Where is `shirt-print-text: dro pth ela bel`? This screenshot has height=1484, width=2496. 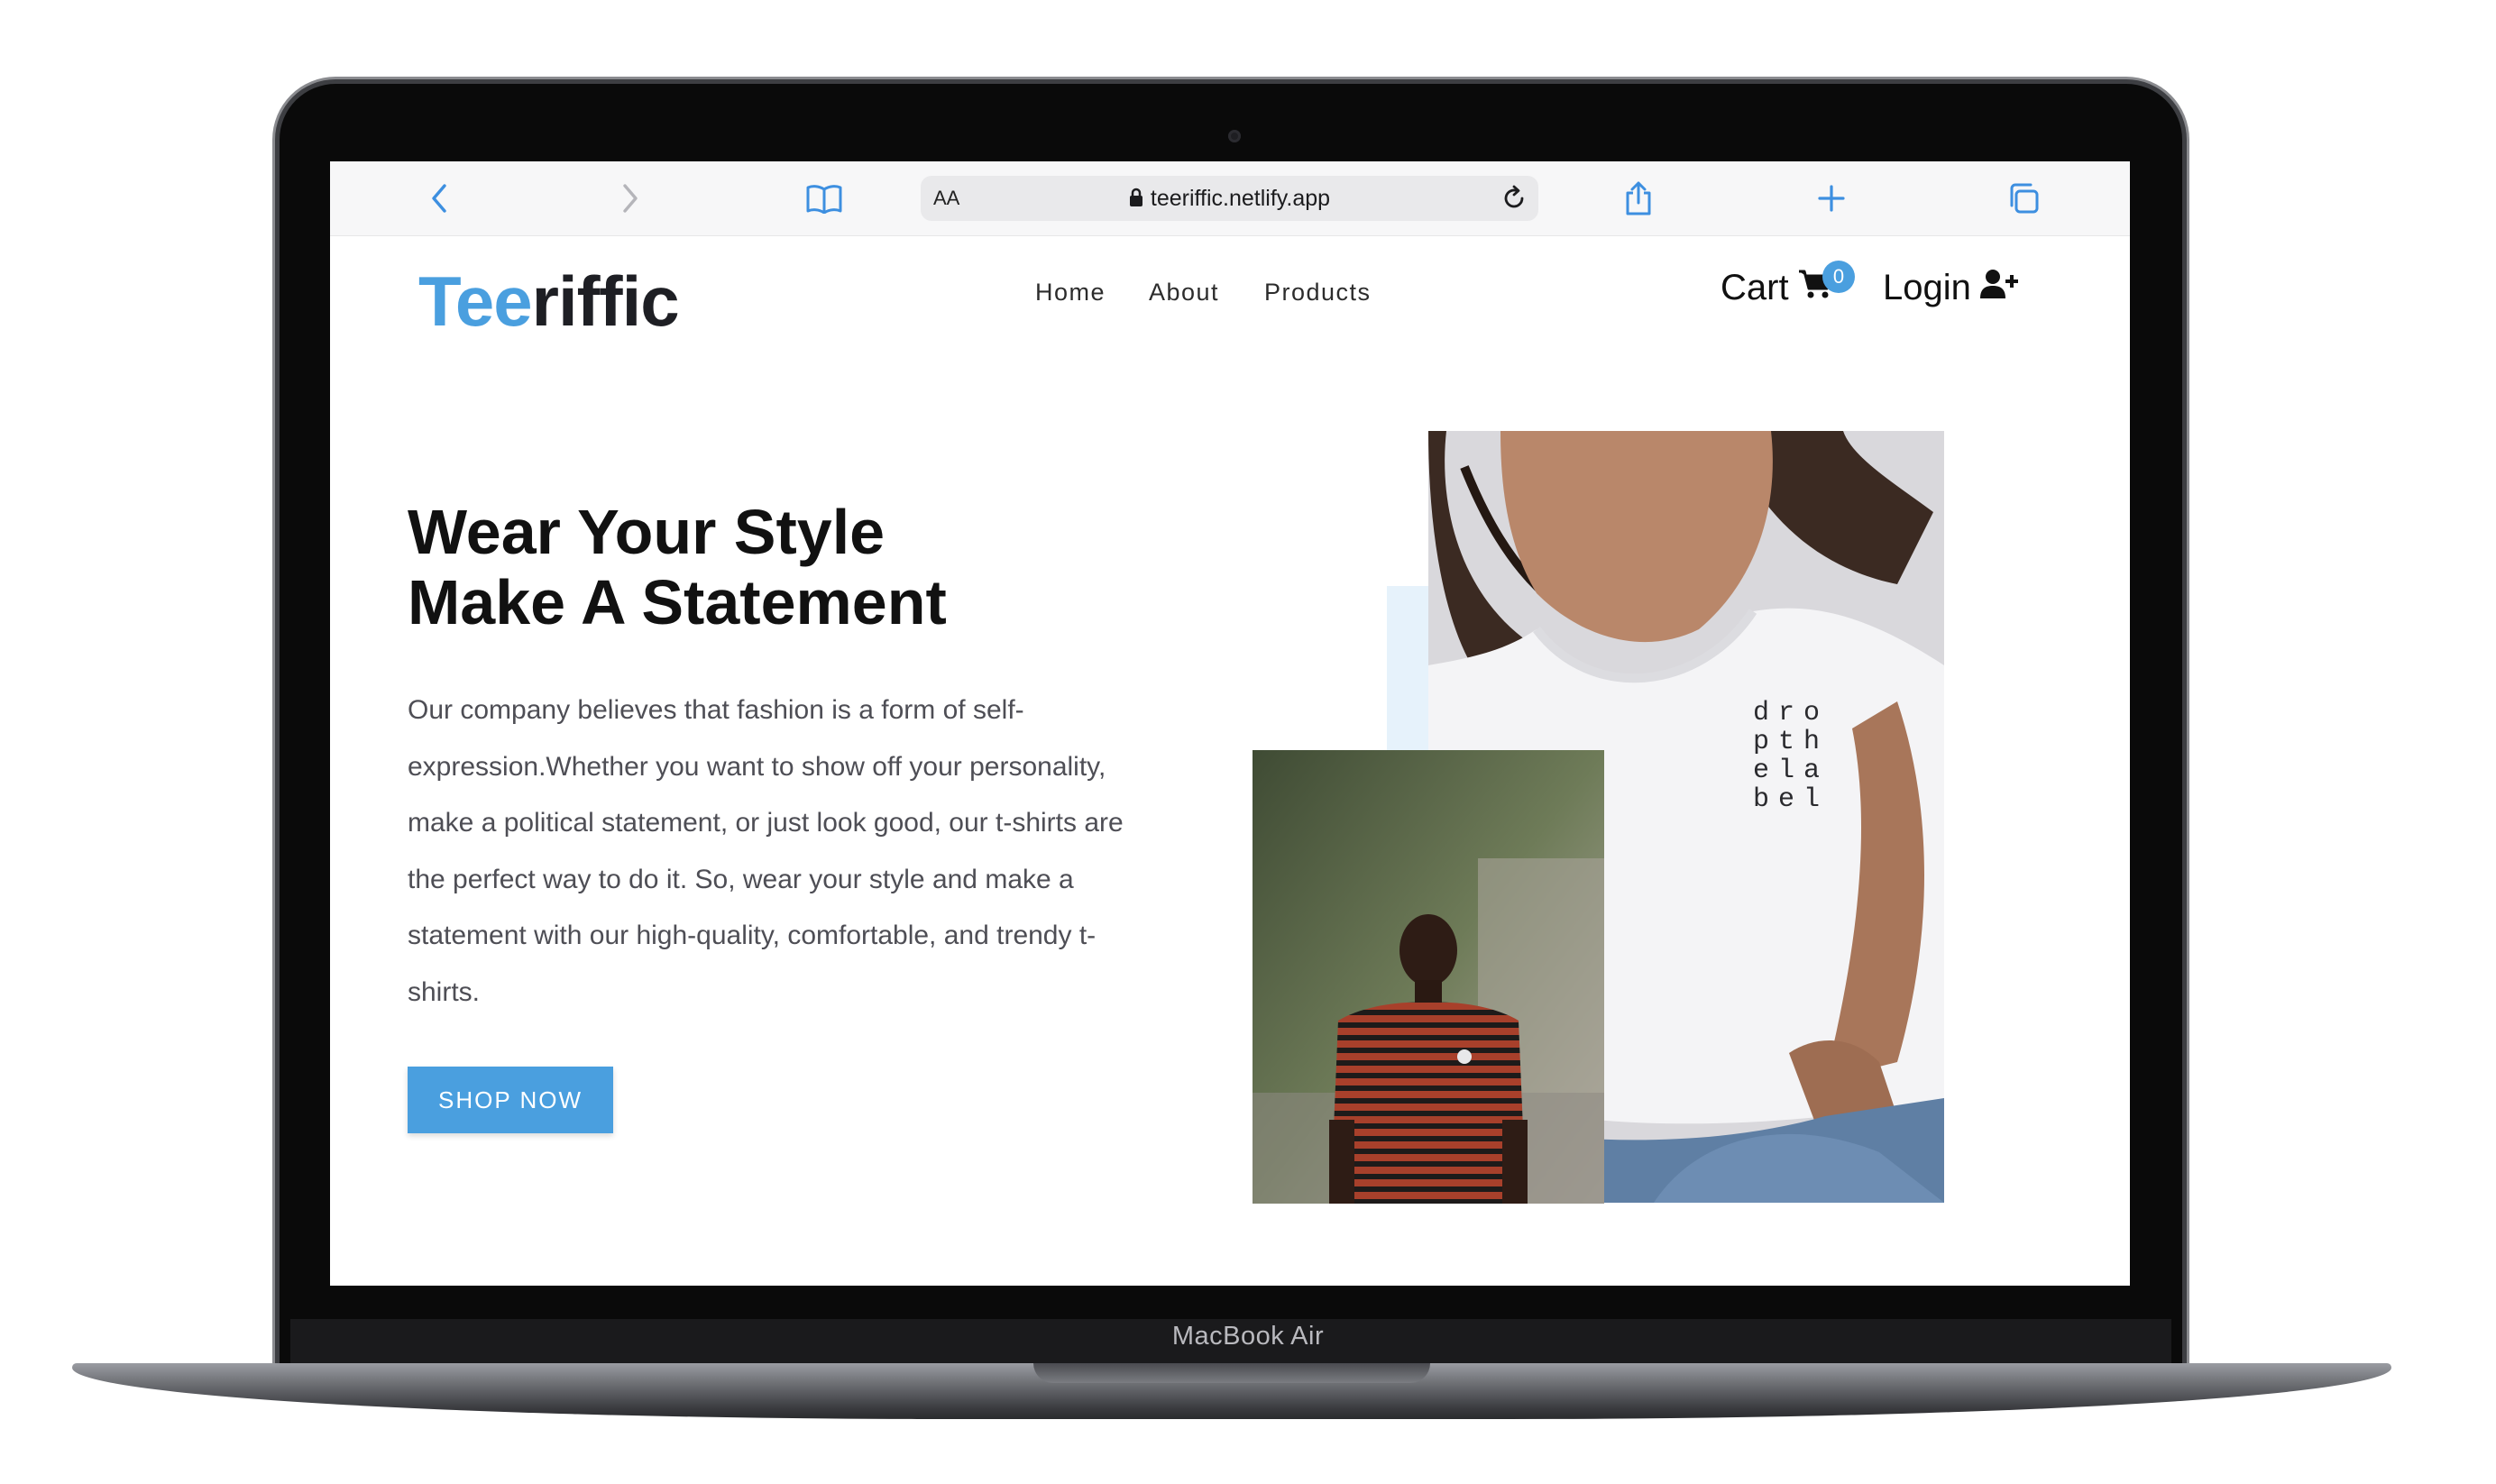 shirt-print-text: dro pth ela bel is located at coordinates (1791, 756).